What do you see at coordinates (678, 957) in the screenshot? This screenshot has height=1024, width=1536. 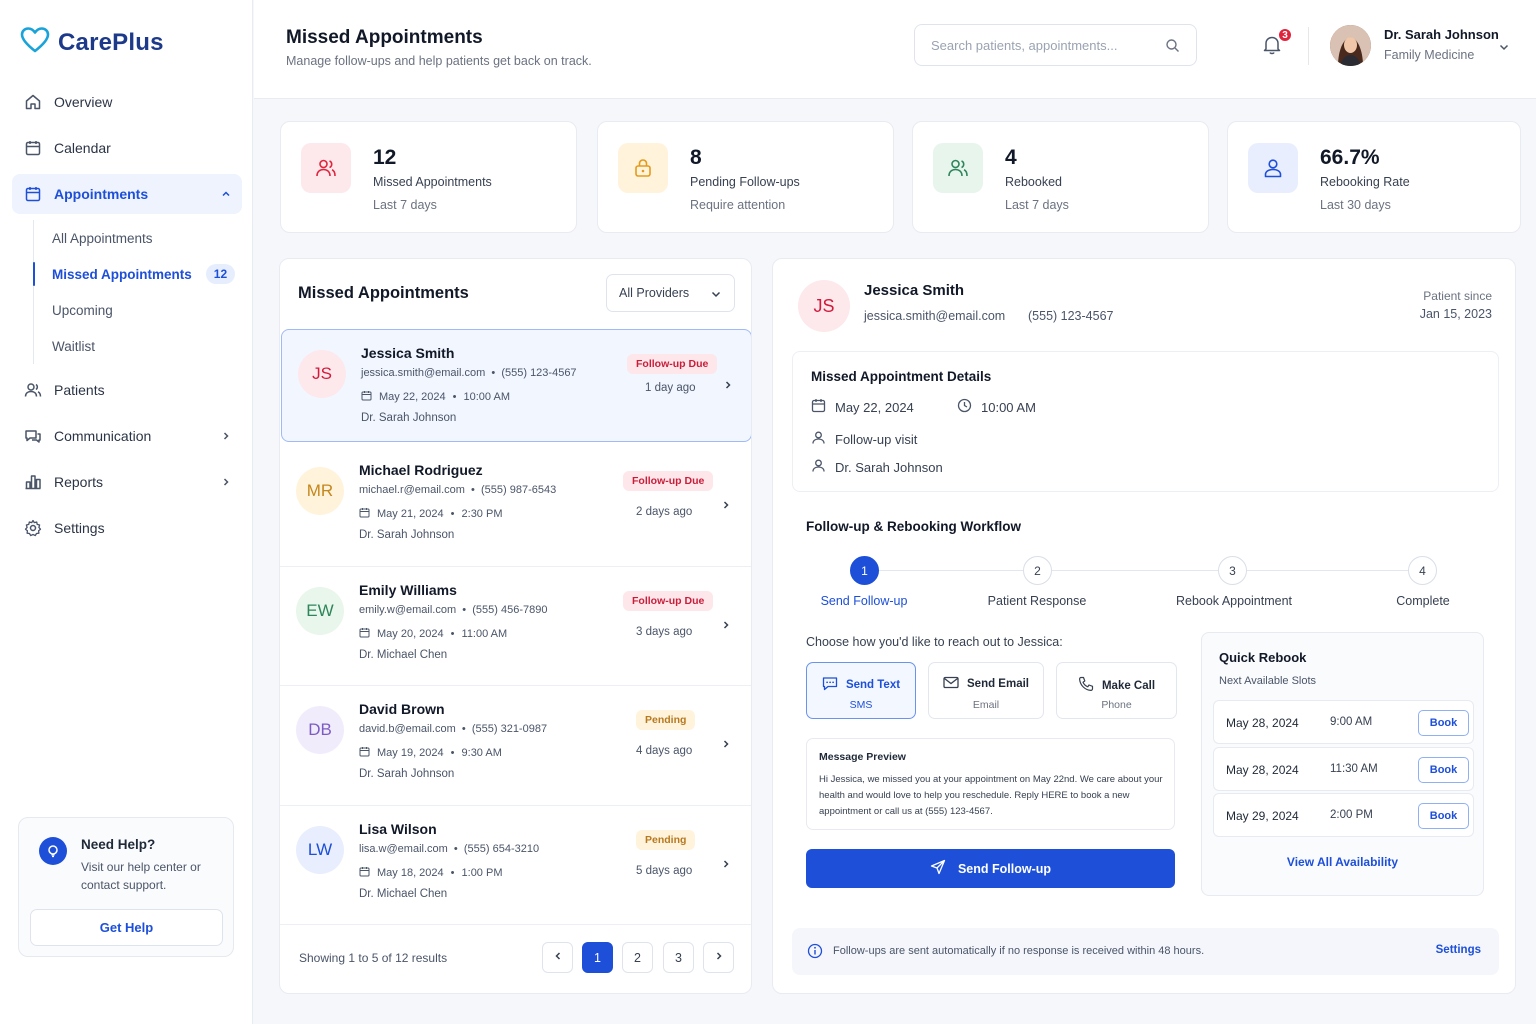 I see `page-button-3: 3` at bounding box center [678, 957].